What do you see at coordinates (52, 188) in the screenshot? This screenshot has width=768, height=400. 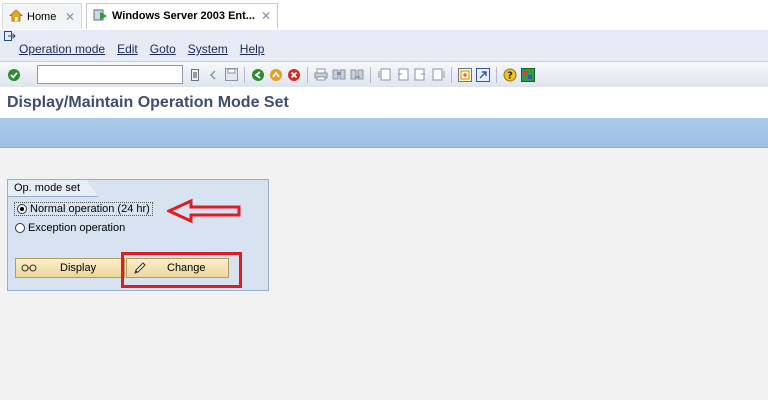 I see `group-title: Op. mode set` at bounding box center [52, 188].